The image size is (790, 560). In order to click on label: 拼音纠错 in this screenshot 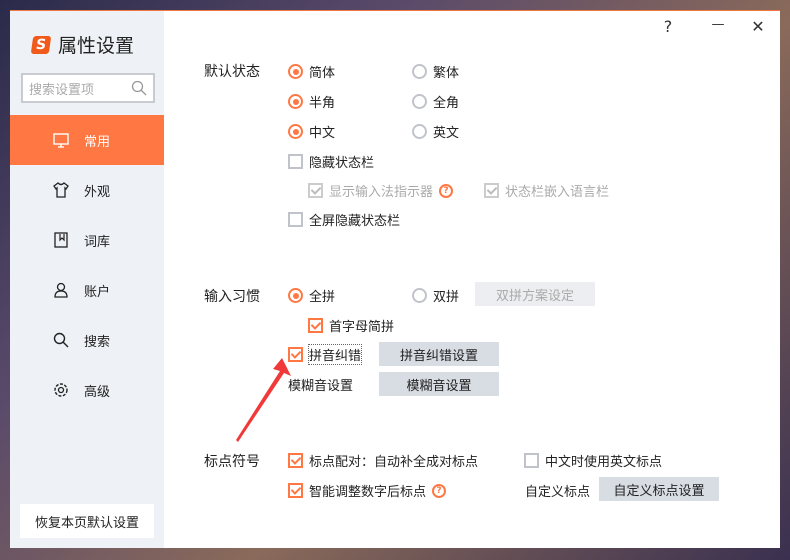, I will do `click(335, 354)`.